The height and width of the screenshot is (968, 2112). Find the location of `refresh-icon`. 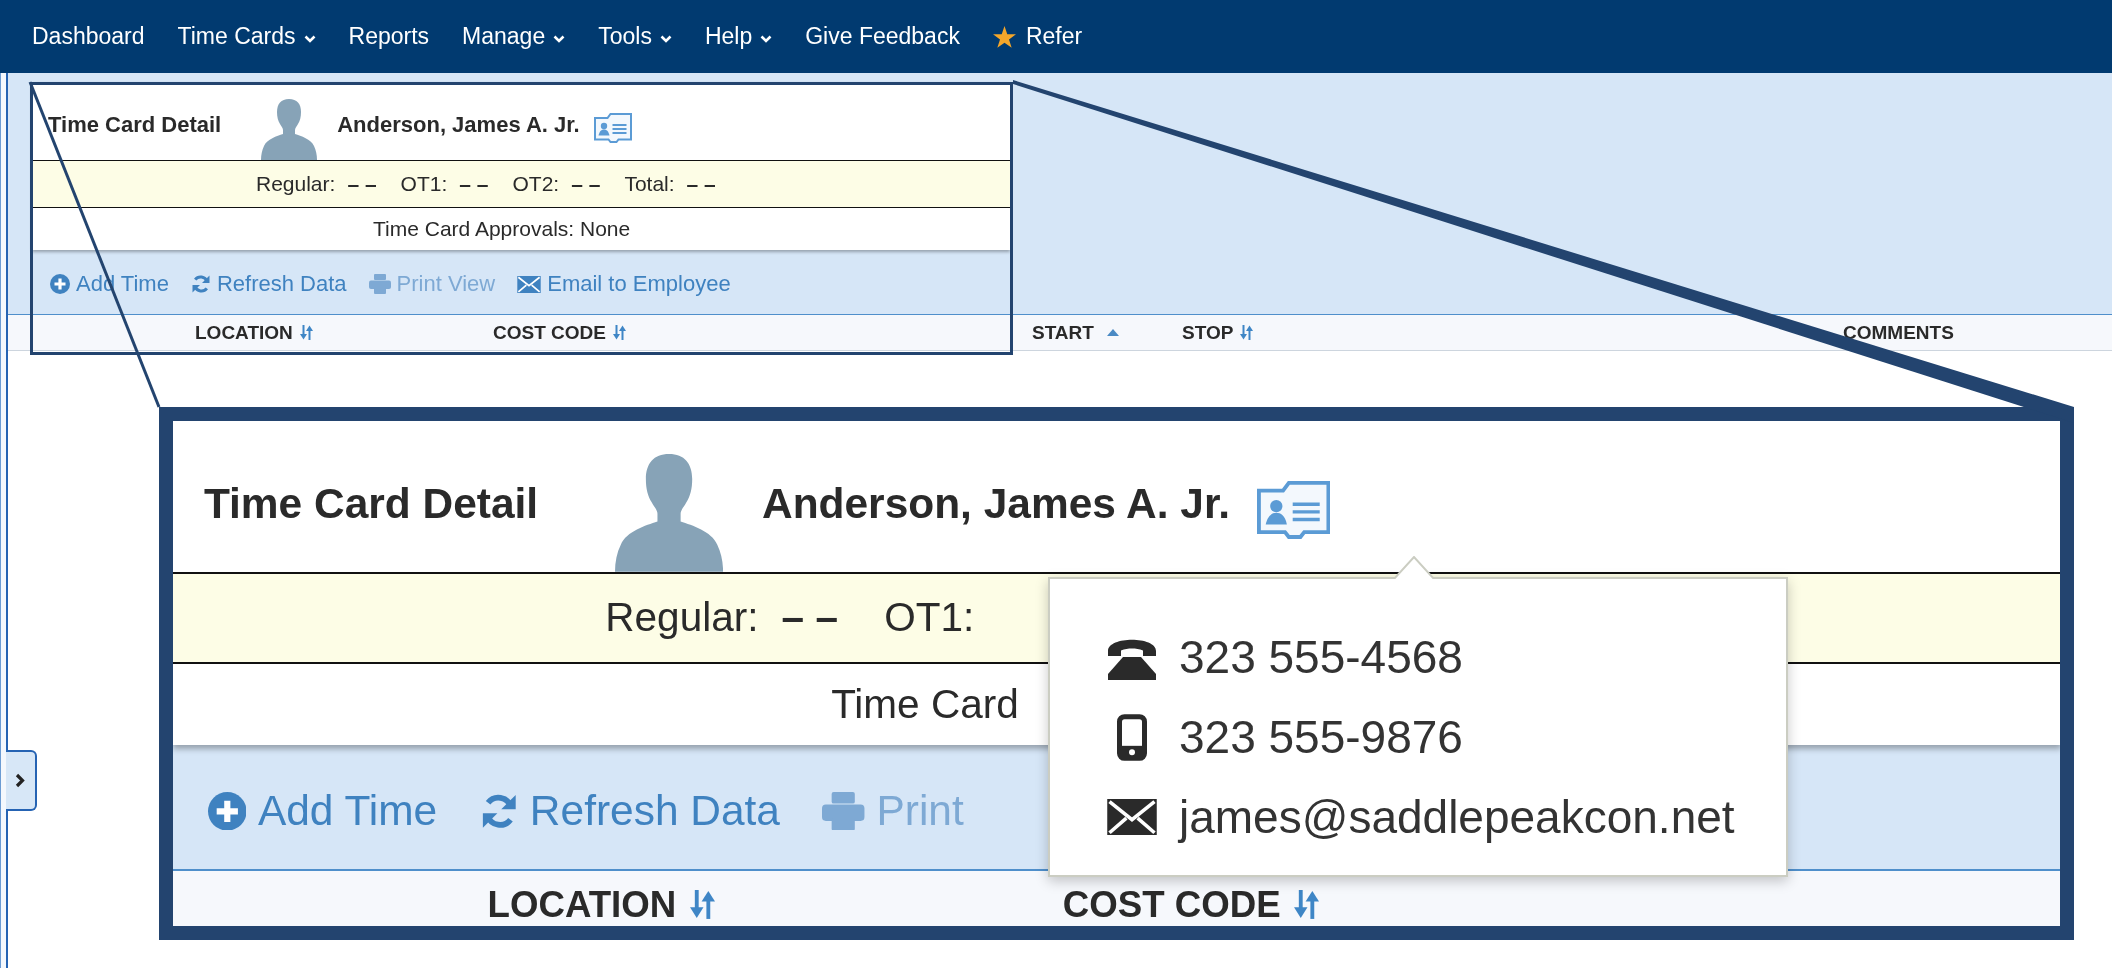

refresh-icon is located at coordinates (200, 284).